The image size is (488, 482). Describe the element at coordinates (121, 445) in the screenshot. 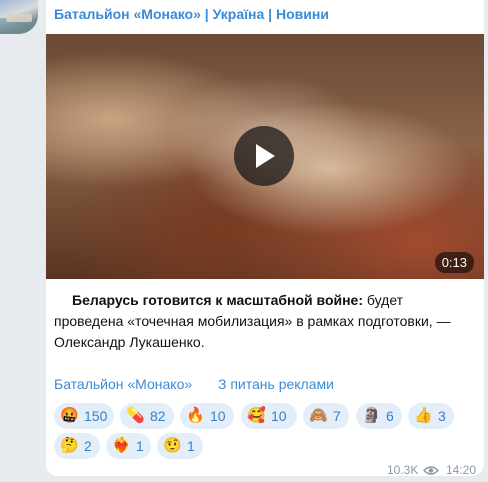

I see `heart-on-fire-icon: ❤‍🔥` at that location.